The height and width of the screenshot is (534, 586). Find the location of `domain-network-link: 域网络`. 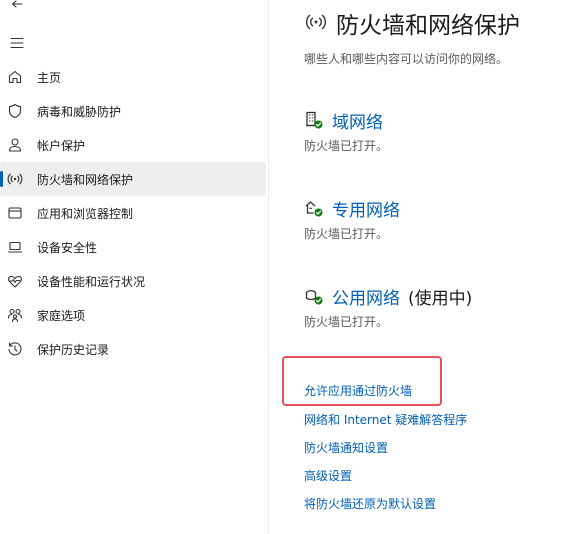

domain-network-link: 域网络 is located at coordinates (357, 120).